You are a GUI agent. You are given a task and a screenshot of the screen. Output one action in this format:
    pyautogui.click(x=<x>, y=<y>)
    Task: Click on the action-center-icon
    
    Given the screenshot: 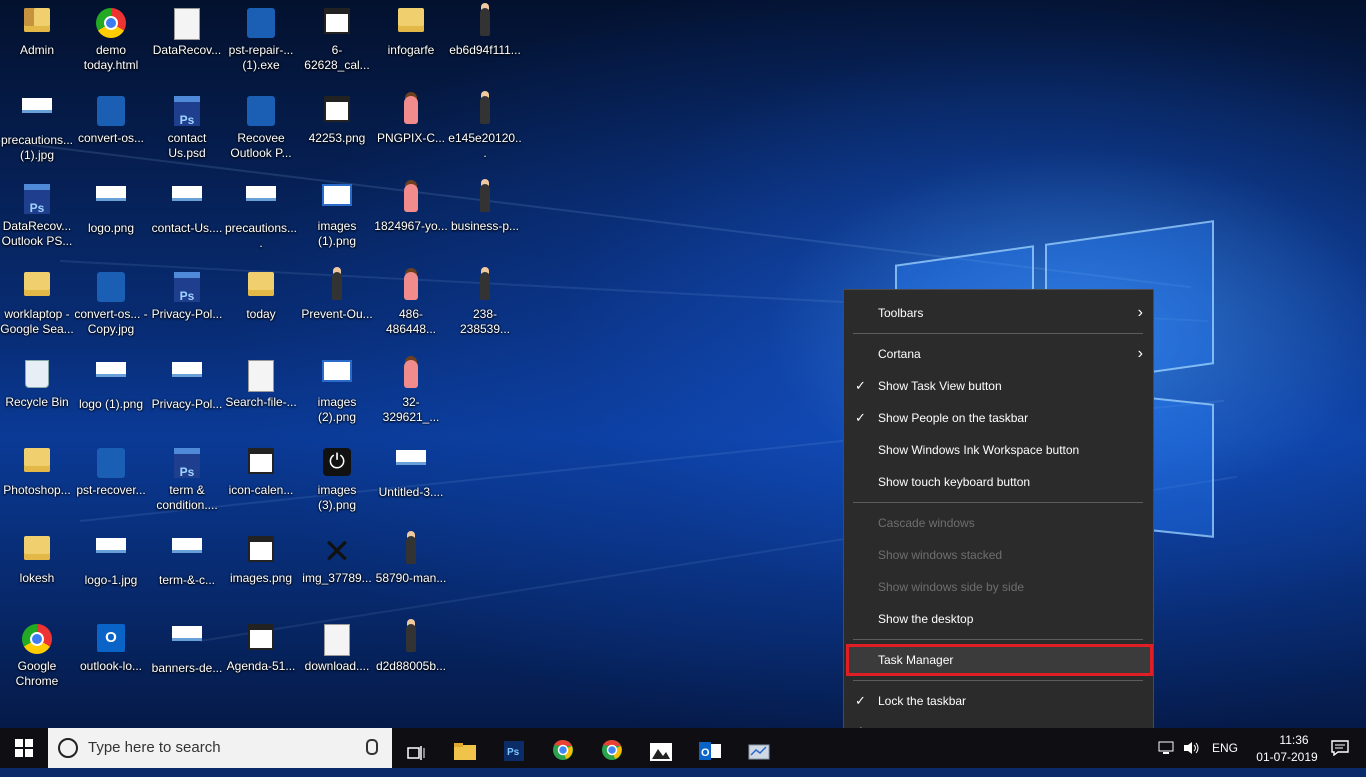 What is the action you would take?
    pyautogui.click(x=1340, y=748)
    